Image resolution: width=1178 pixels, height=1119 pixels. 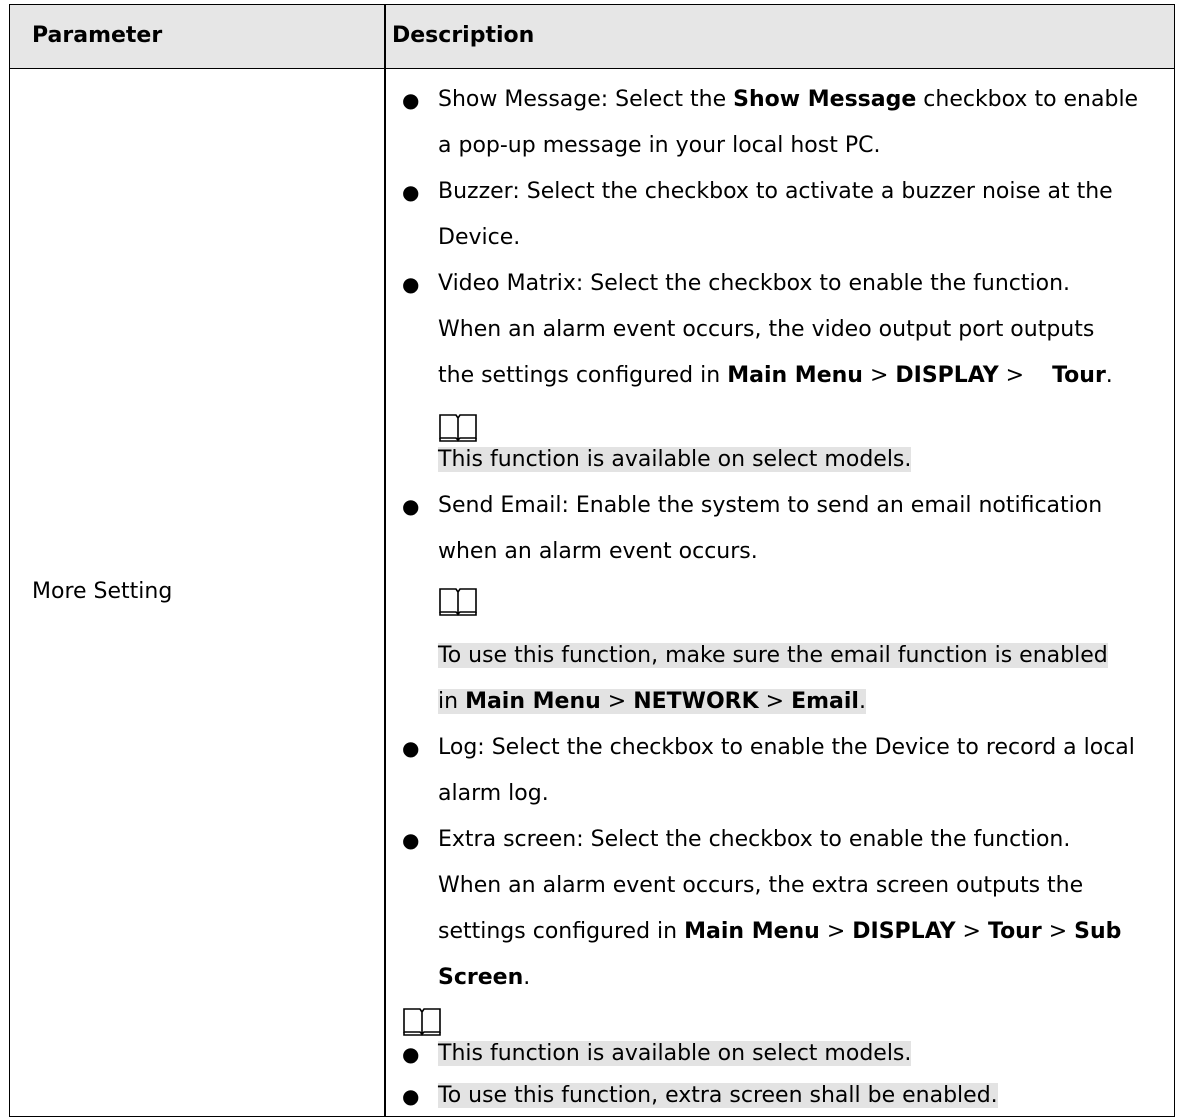 I want to click on desc-line: when an alarm event occurs., so click(x=598, y=551).